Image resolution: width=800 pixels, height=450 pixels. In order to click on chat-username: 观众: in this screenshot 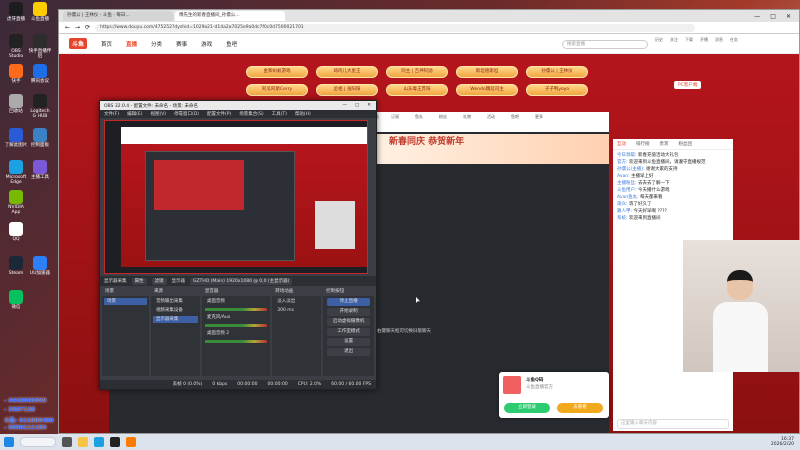, I will do `click(623, 204)`.